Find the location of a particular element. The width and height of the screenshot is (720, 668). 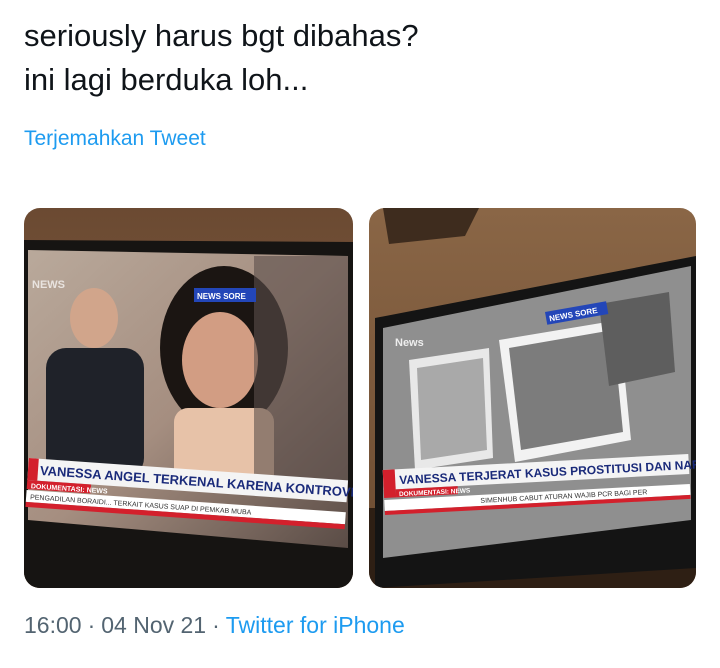

translate-tweet-link: Terjemahkan Tweet is located at coordinates (115, 139).